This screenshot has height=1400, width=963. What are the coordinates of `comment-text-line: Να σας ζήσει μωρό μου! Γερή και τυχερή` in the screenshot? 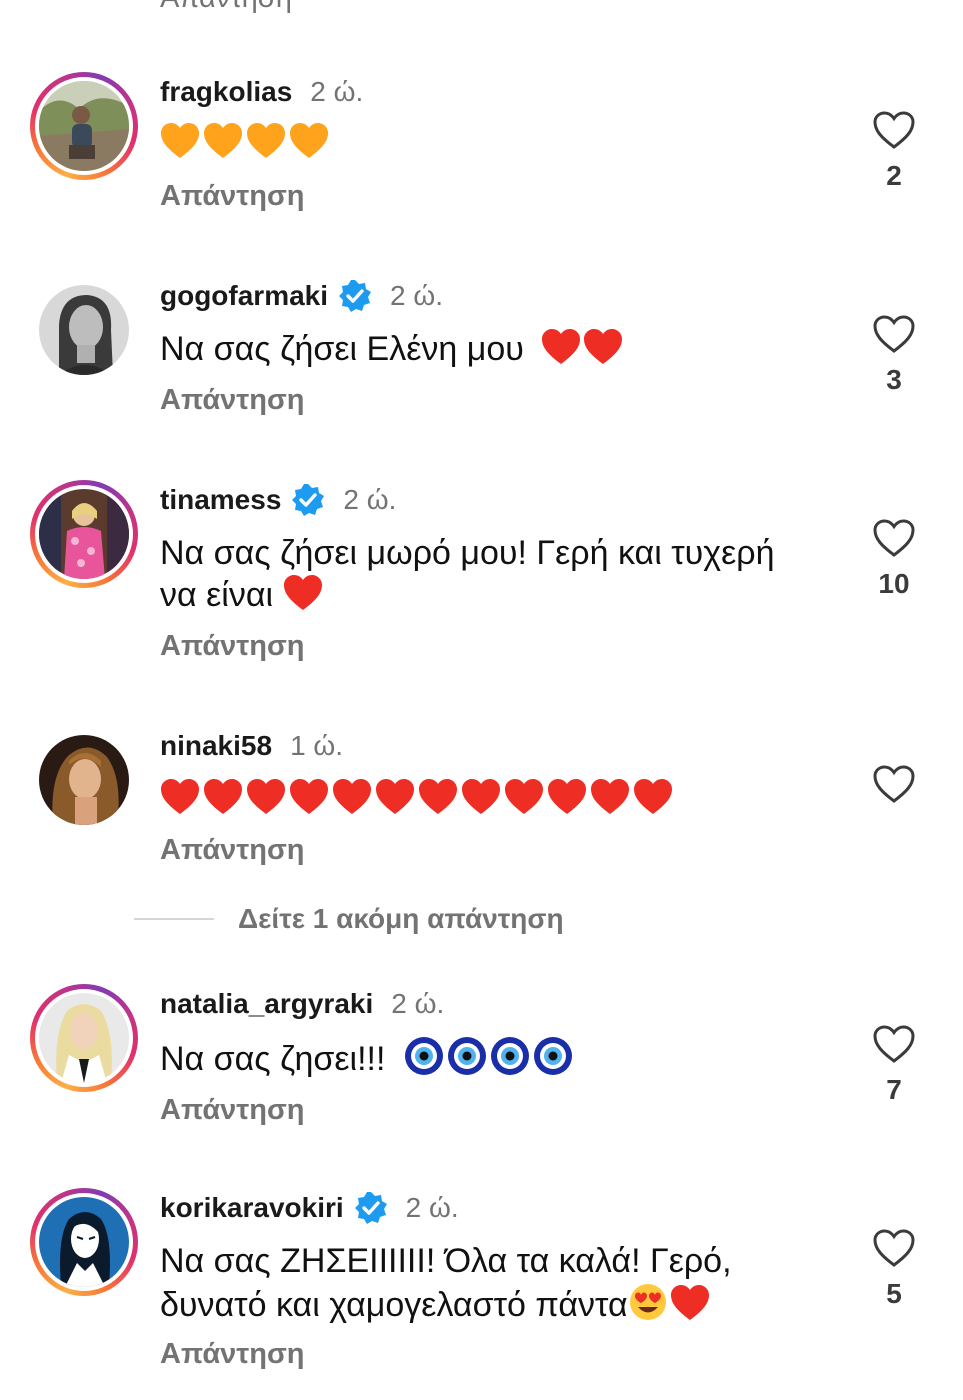 It's located at (467, 553).